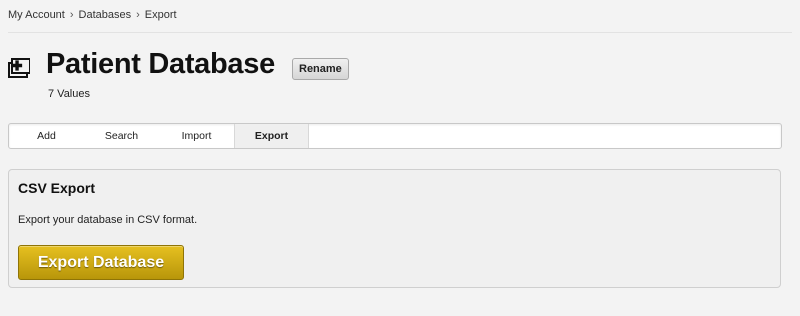 This screenshot has height=316, width=800. I want to click on tab-import: Import, so click(196, 136).